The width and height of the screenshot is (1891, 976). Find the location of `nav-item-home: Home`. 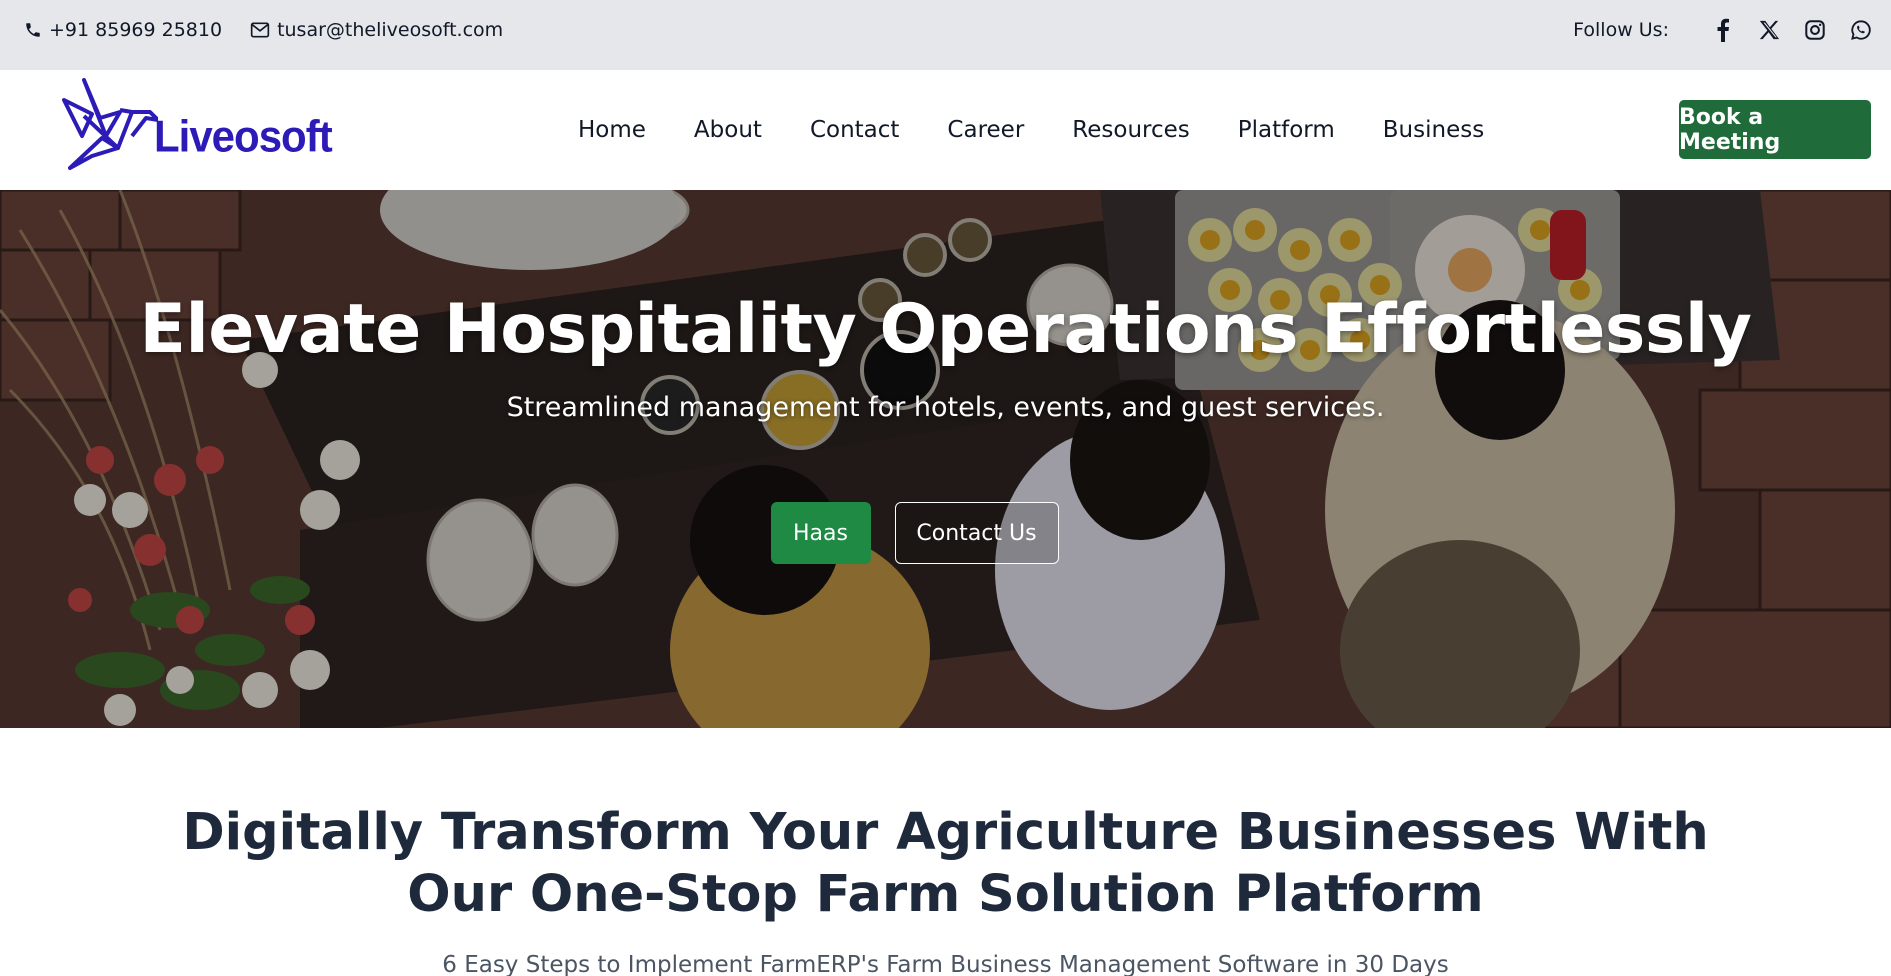

nav-item-home: Home is located at coordinates (612, 130).